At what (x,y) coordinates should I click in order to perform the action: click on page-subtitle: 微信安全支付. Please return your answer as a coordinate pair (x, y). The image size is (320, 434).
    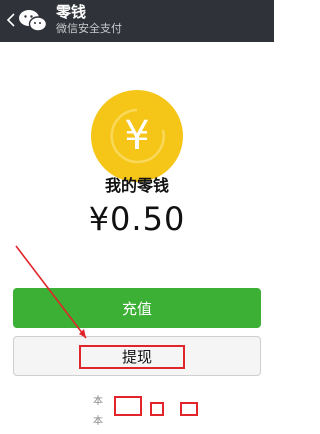
    Looking at the image, I should click on (89, 28).